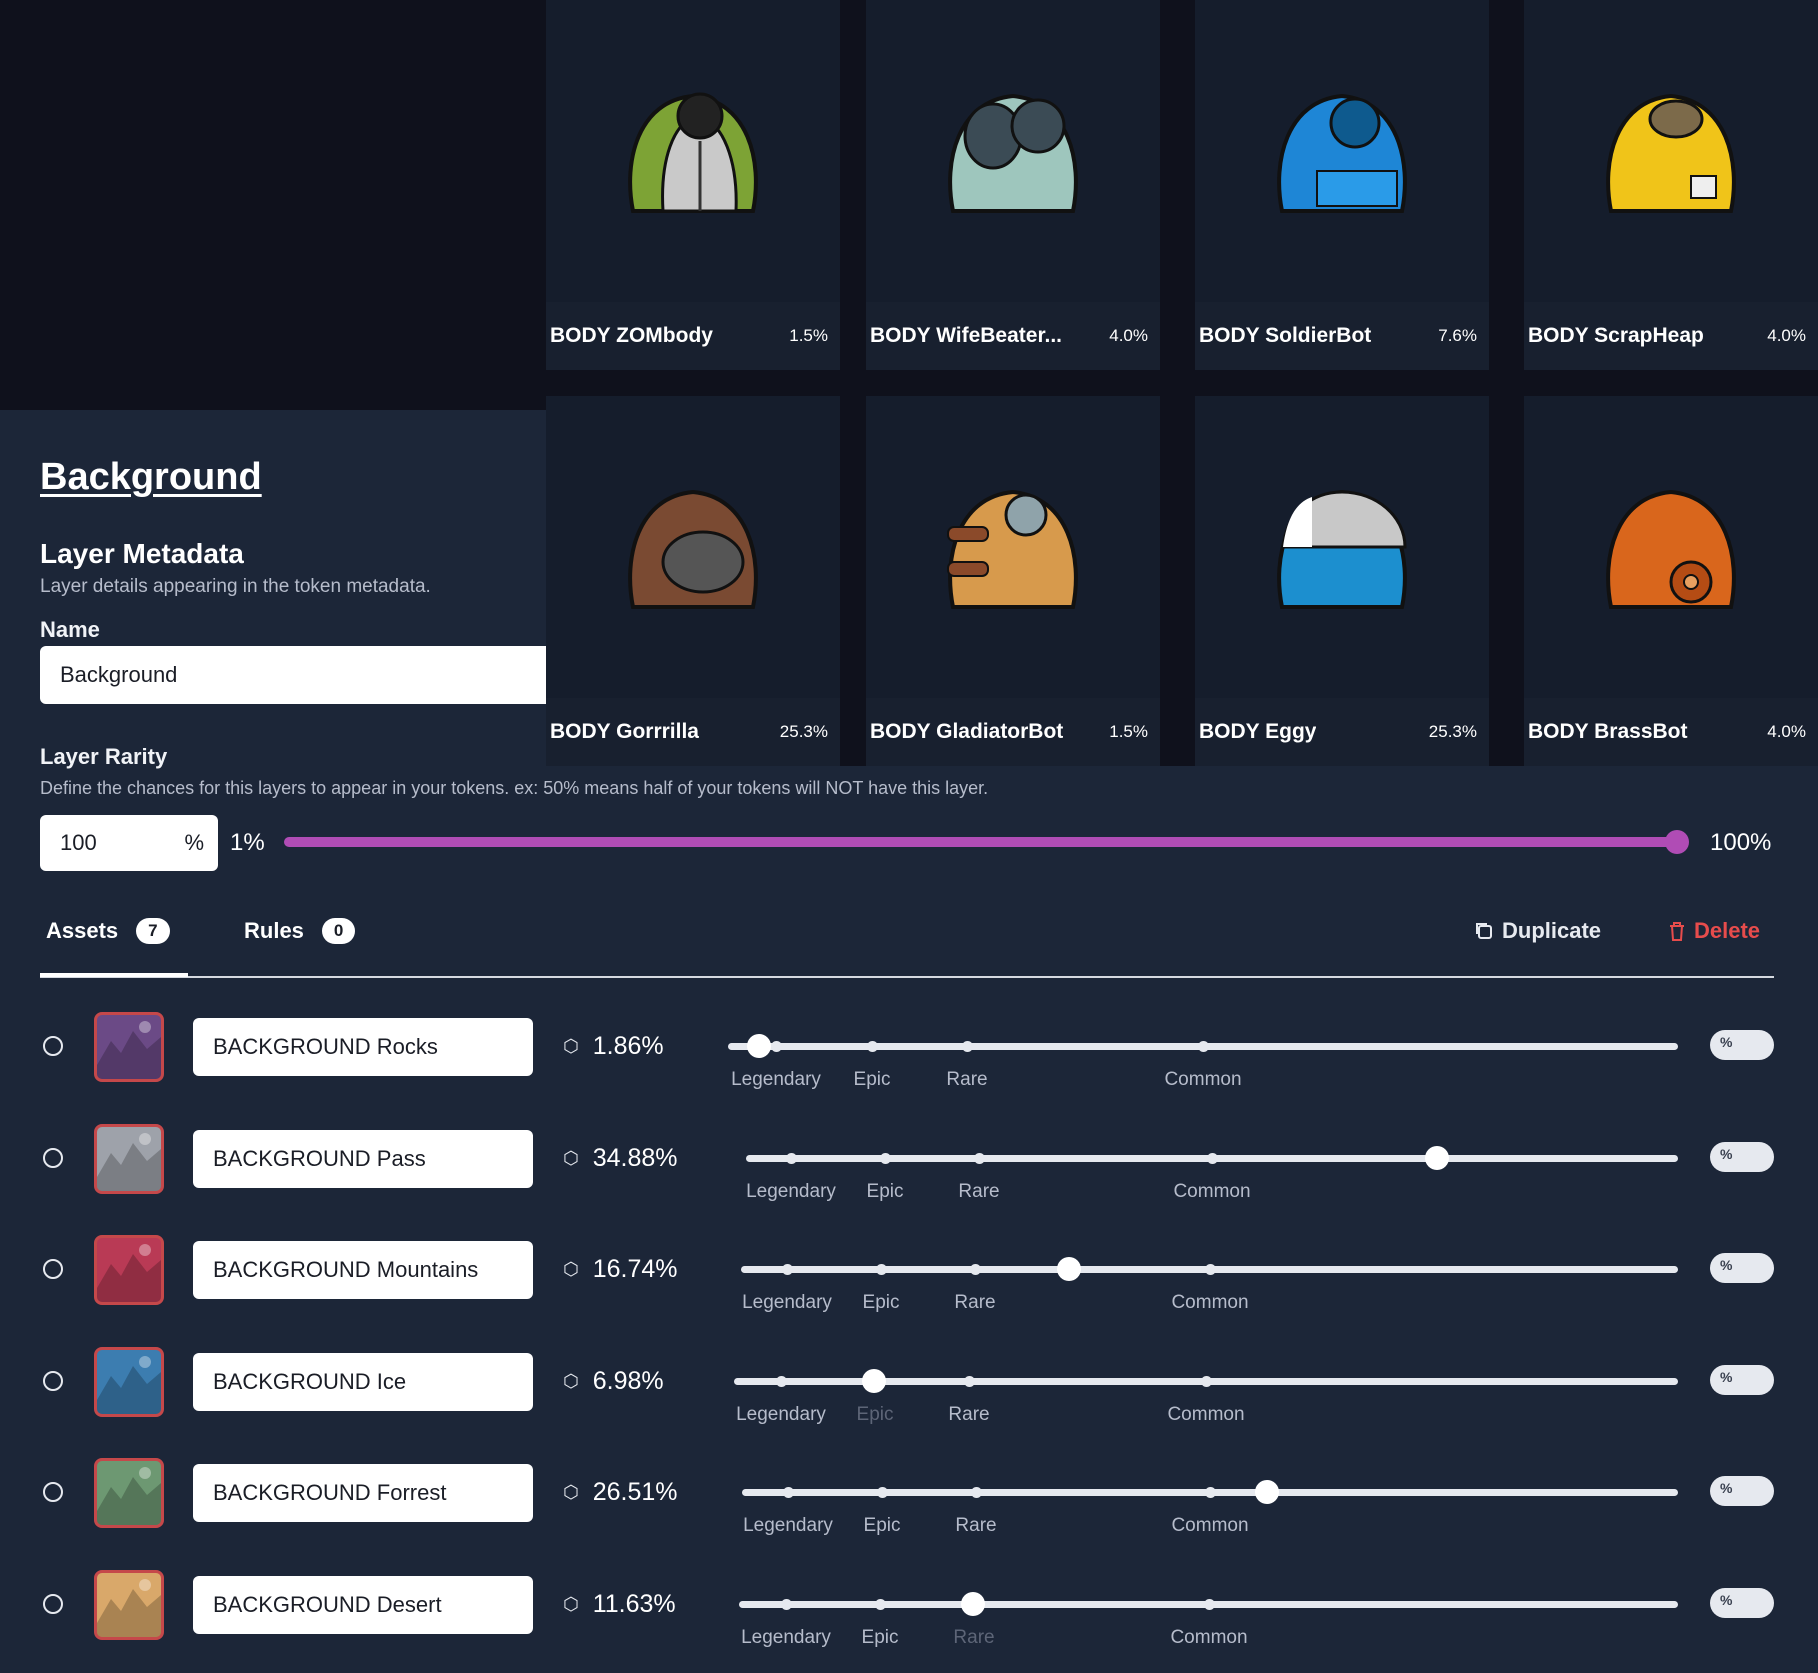  I want to click on body-card: BODY ZOMbody 1.5%, so click(693, 185).